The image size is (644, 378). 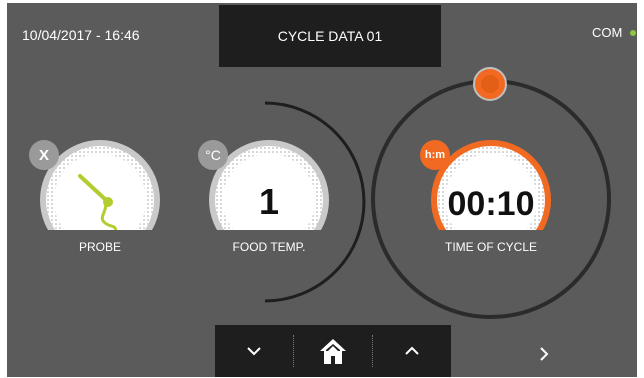 What do you see at coordinates (490, 84) in the screenshot?
I see `time-dial-knob` at bounding box center [490, 84].